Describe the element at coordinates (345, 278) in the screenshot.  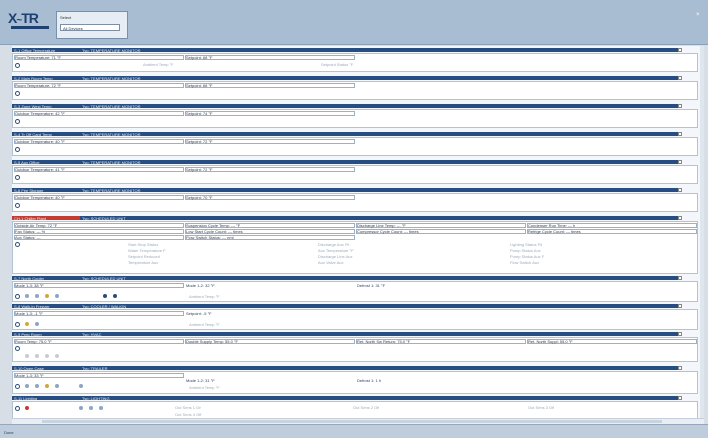
I see `panel-header: S-7 North Cooler Typ: SCHEDULED UNIT` at that location.